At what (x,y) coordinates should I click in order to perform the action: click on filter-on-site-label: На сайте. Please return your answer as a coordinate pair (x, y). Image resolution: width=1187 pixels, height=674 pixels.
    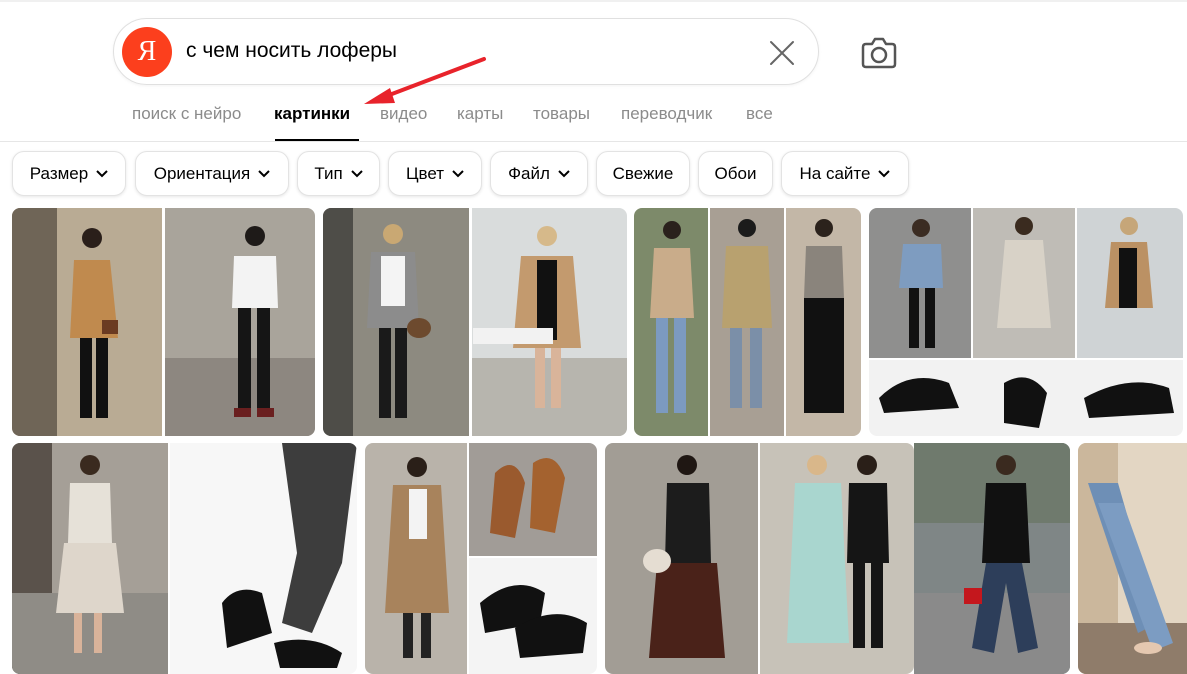
    Looking at the image, I should click on (835, 173).